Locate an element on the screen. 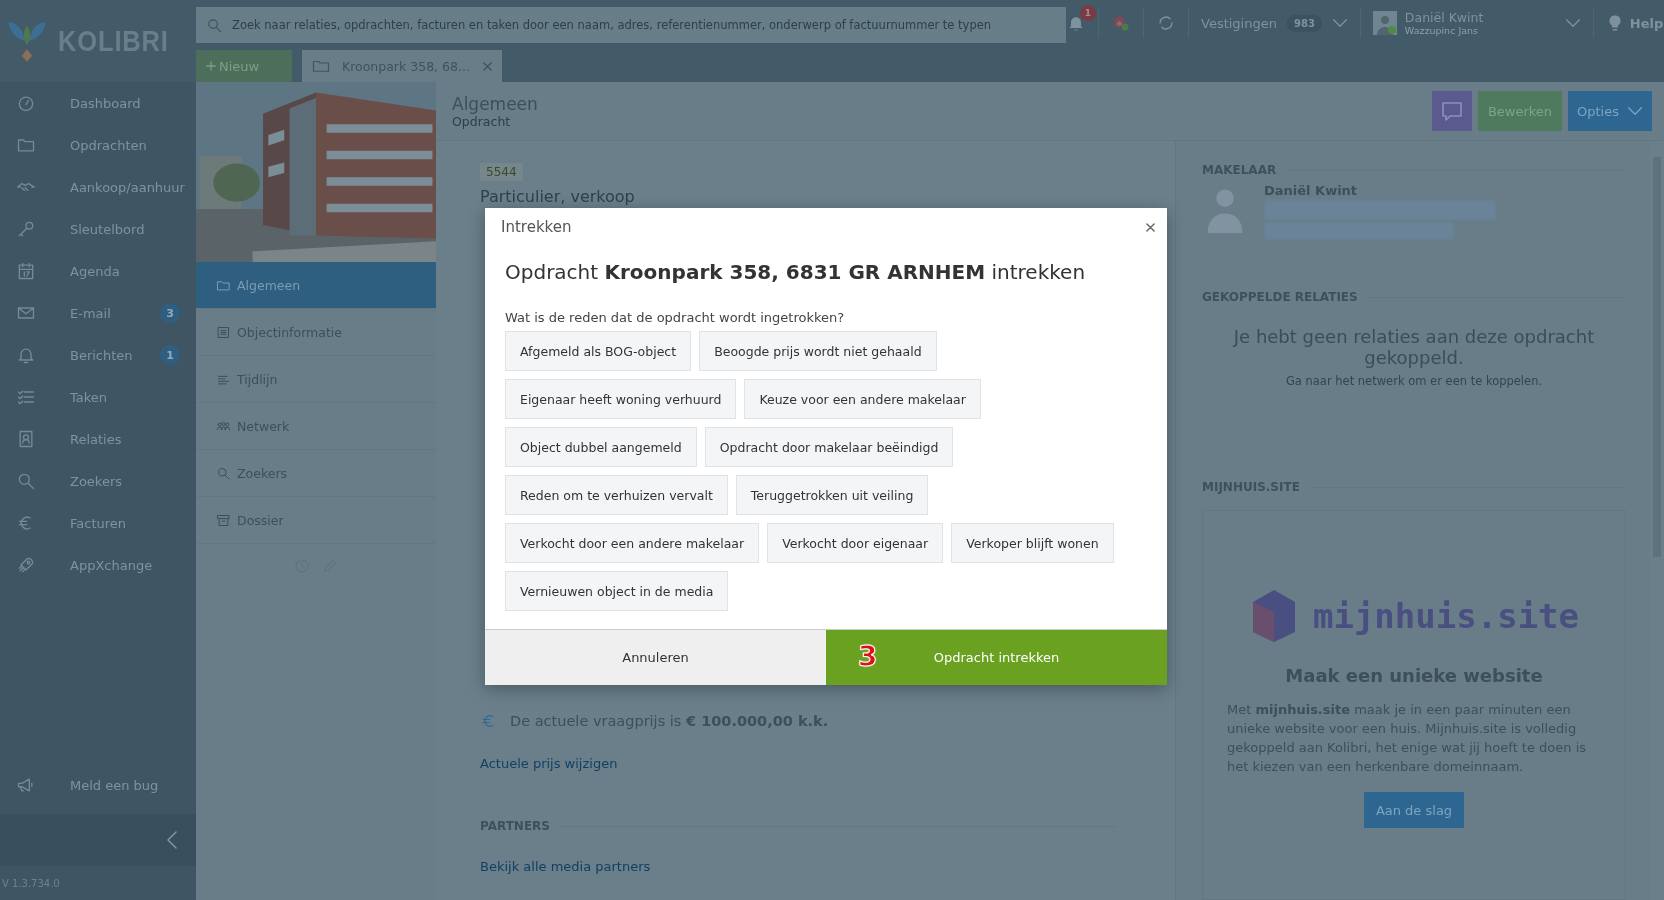 This screenshot has width=1664, height=900. count-badge: 3 is located at coordinates (170, 313).